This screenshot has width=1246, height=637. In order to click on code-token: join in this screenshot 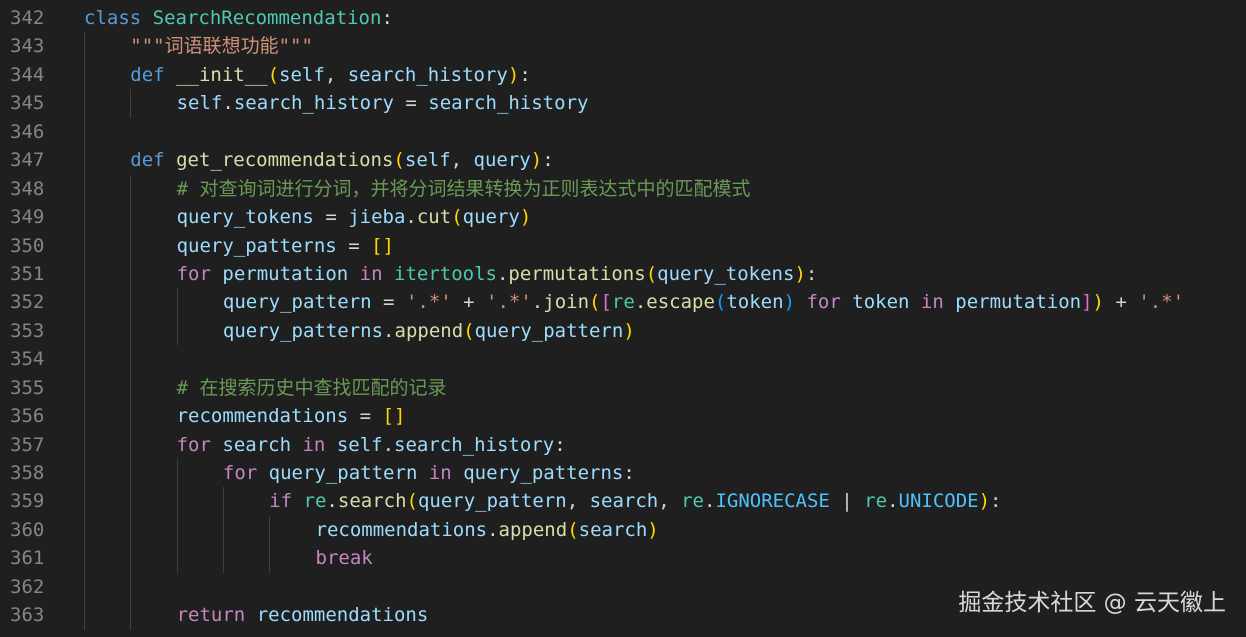, I will do `click(566, 302)`.